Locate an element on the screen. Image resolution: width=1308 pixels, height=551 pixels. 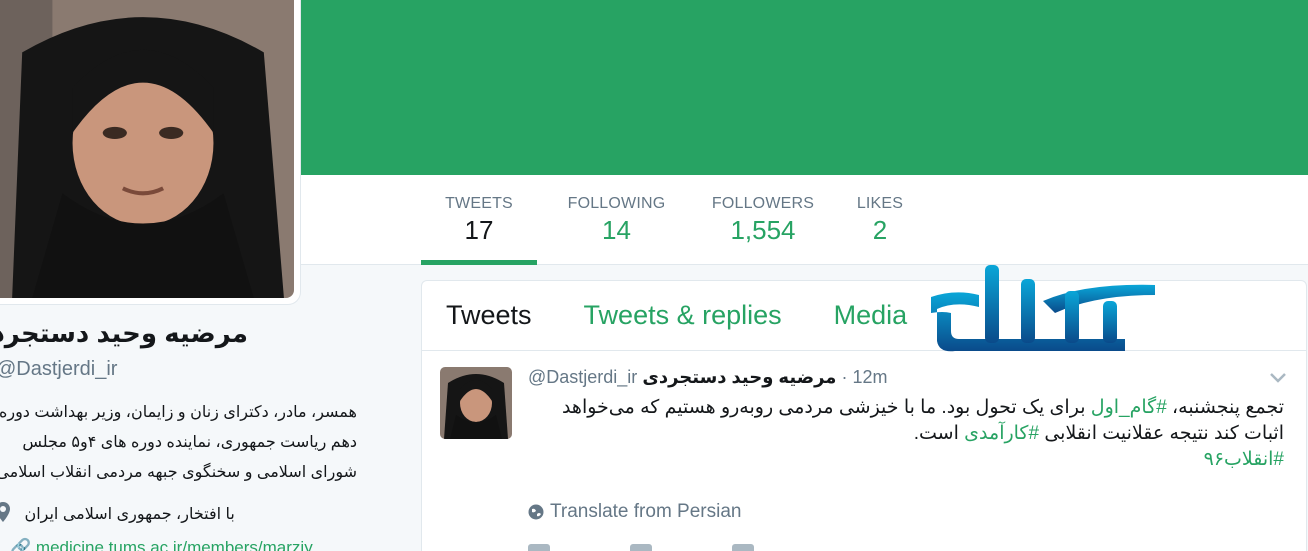
stat-value: 1,554 is located at coordinates (763, 230).